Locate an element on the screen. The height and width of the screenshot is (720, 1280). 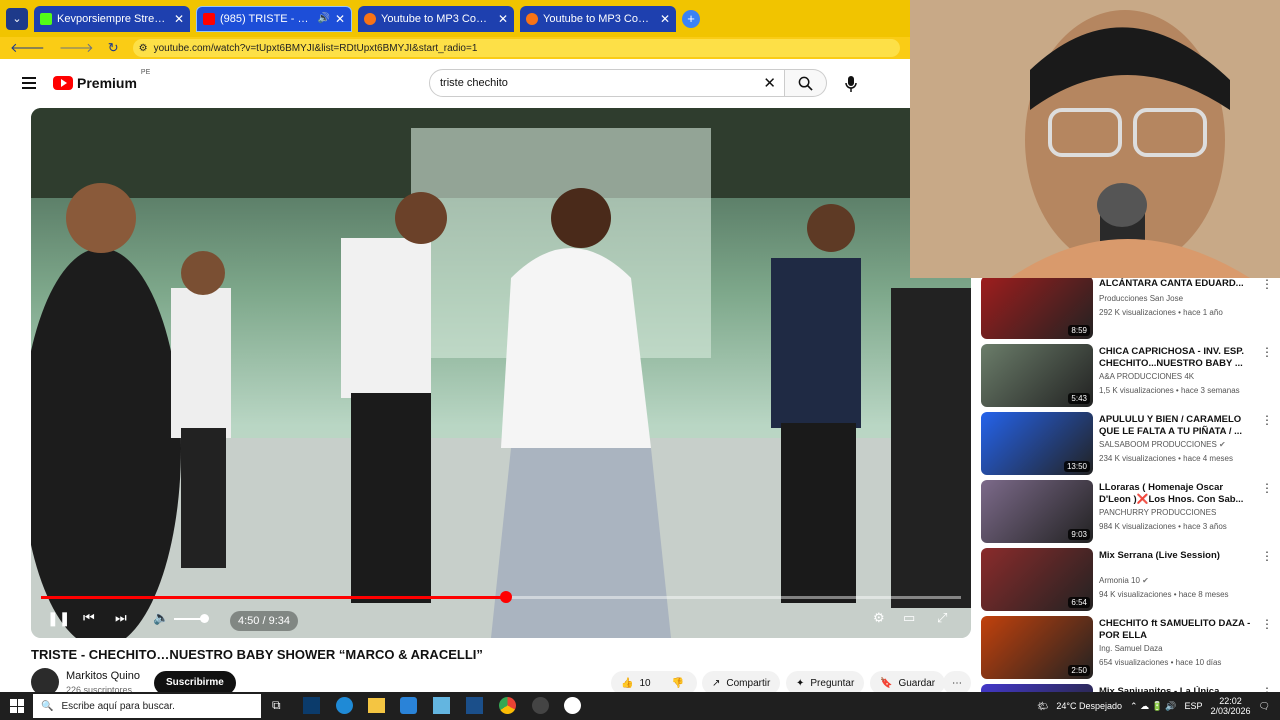
progress-scrubber is located at coordinates (505, 597).